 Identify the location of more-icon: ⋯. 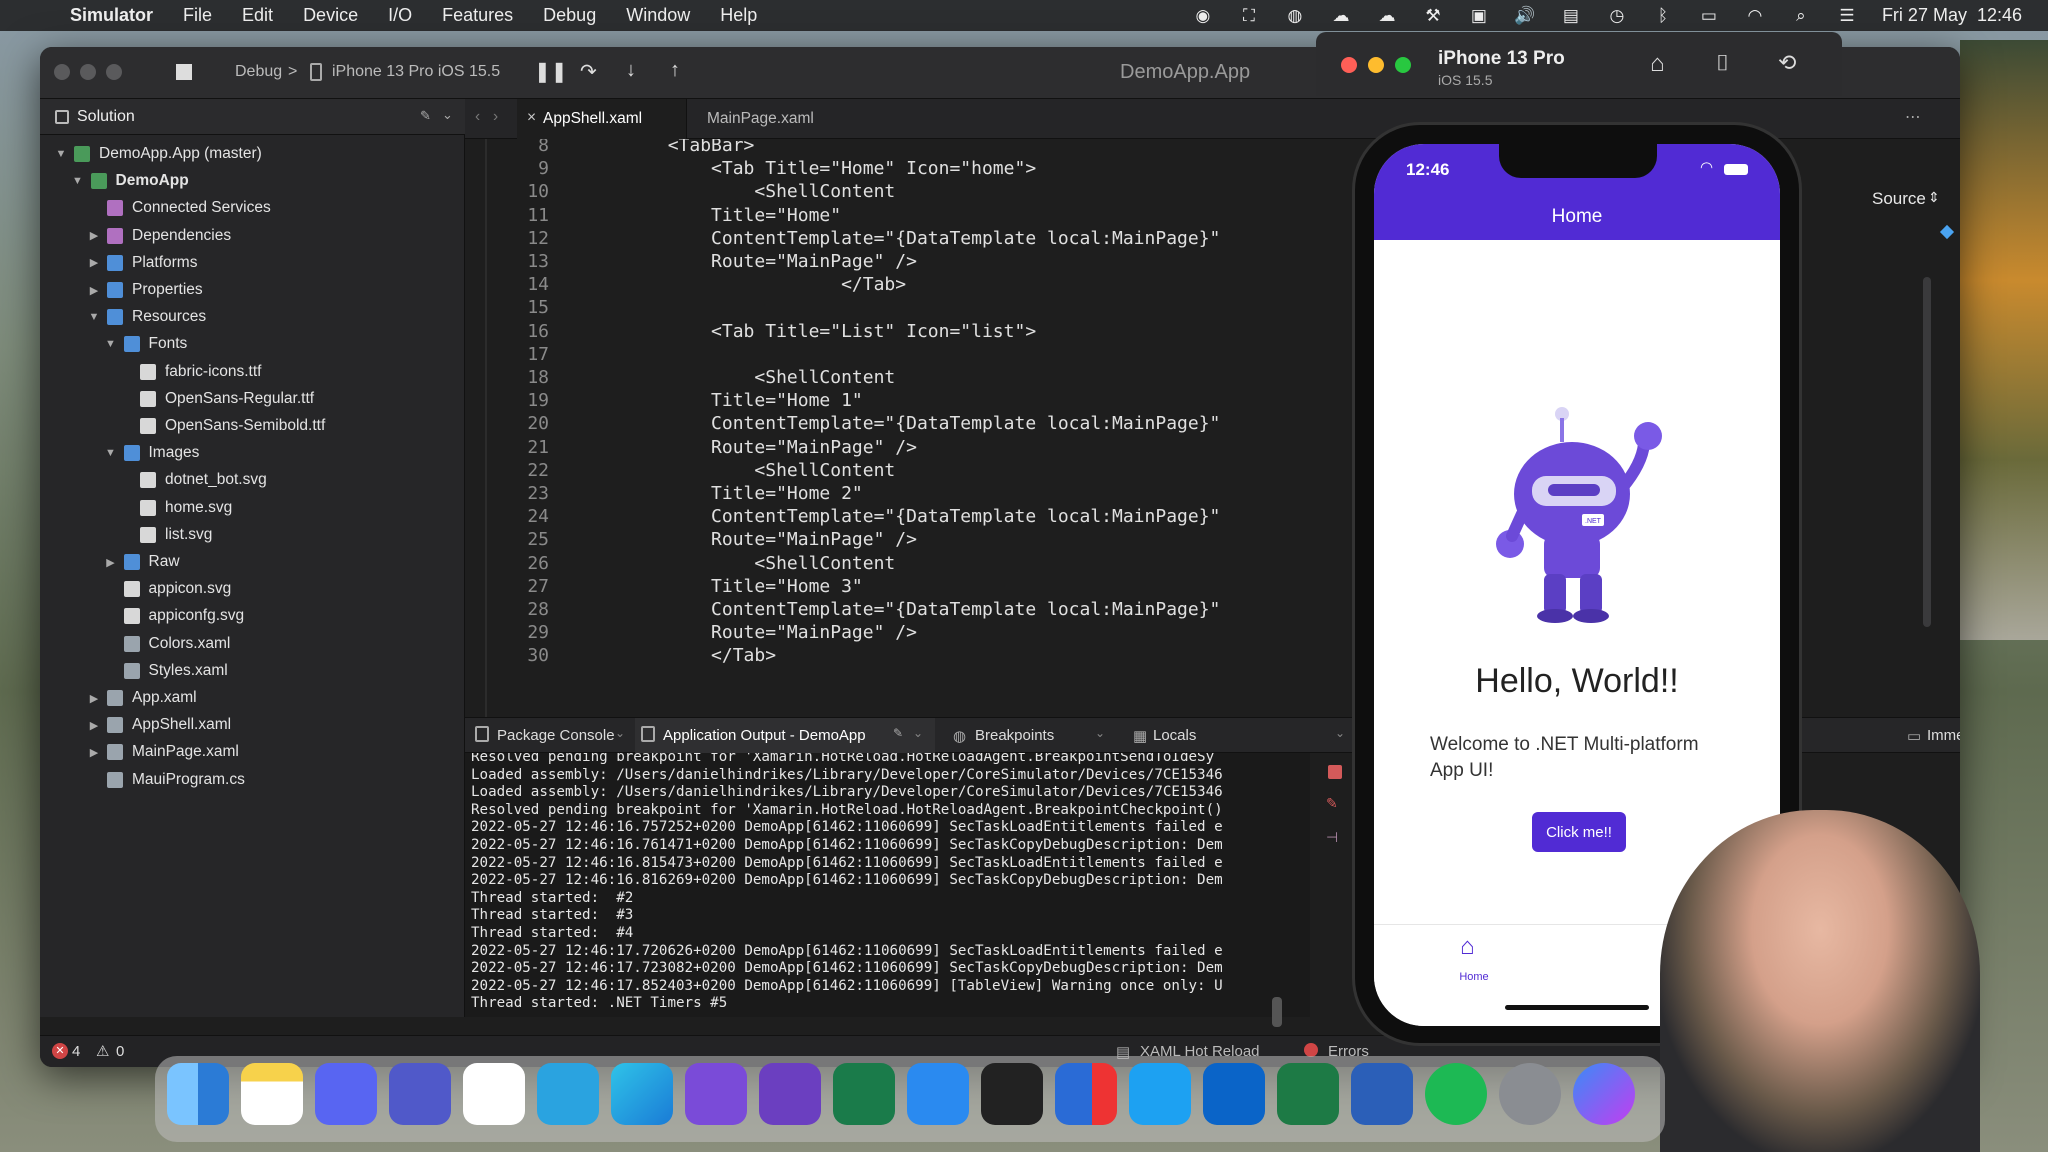
(1913, 117).